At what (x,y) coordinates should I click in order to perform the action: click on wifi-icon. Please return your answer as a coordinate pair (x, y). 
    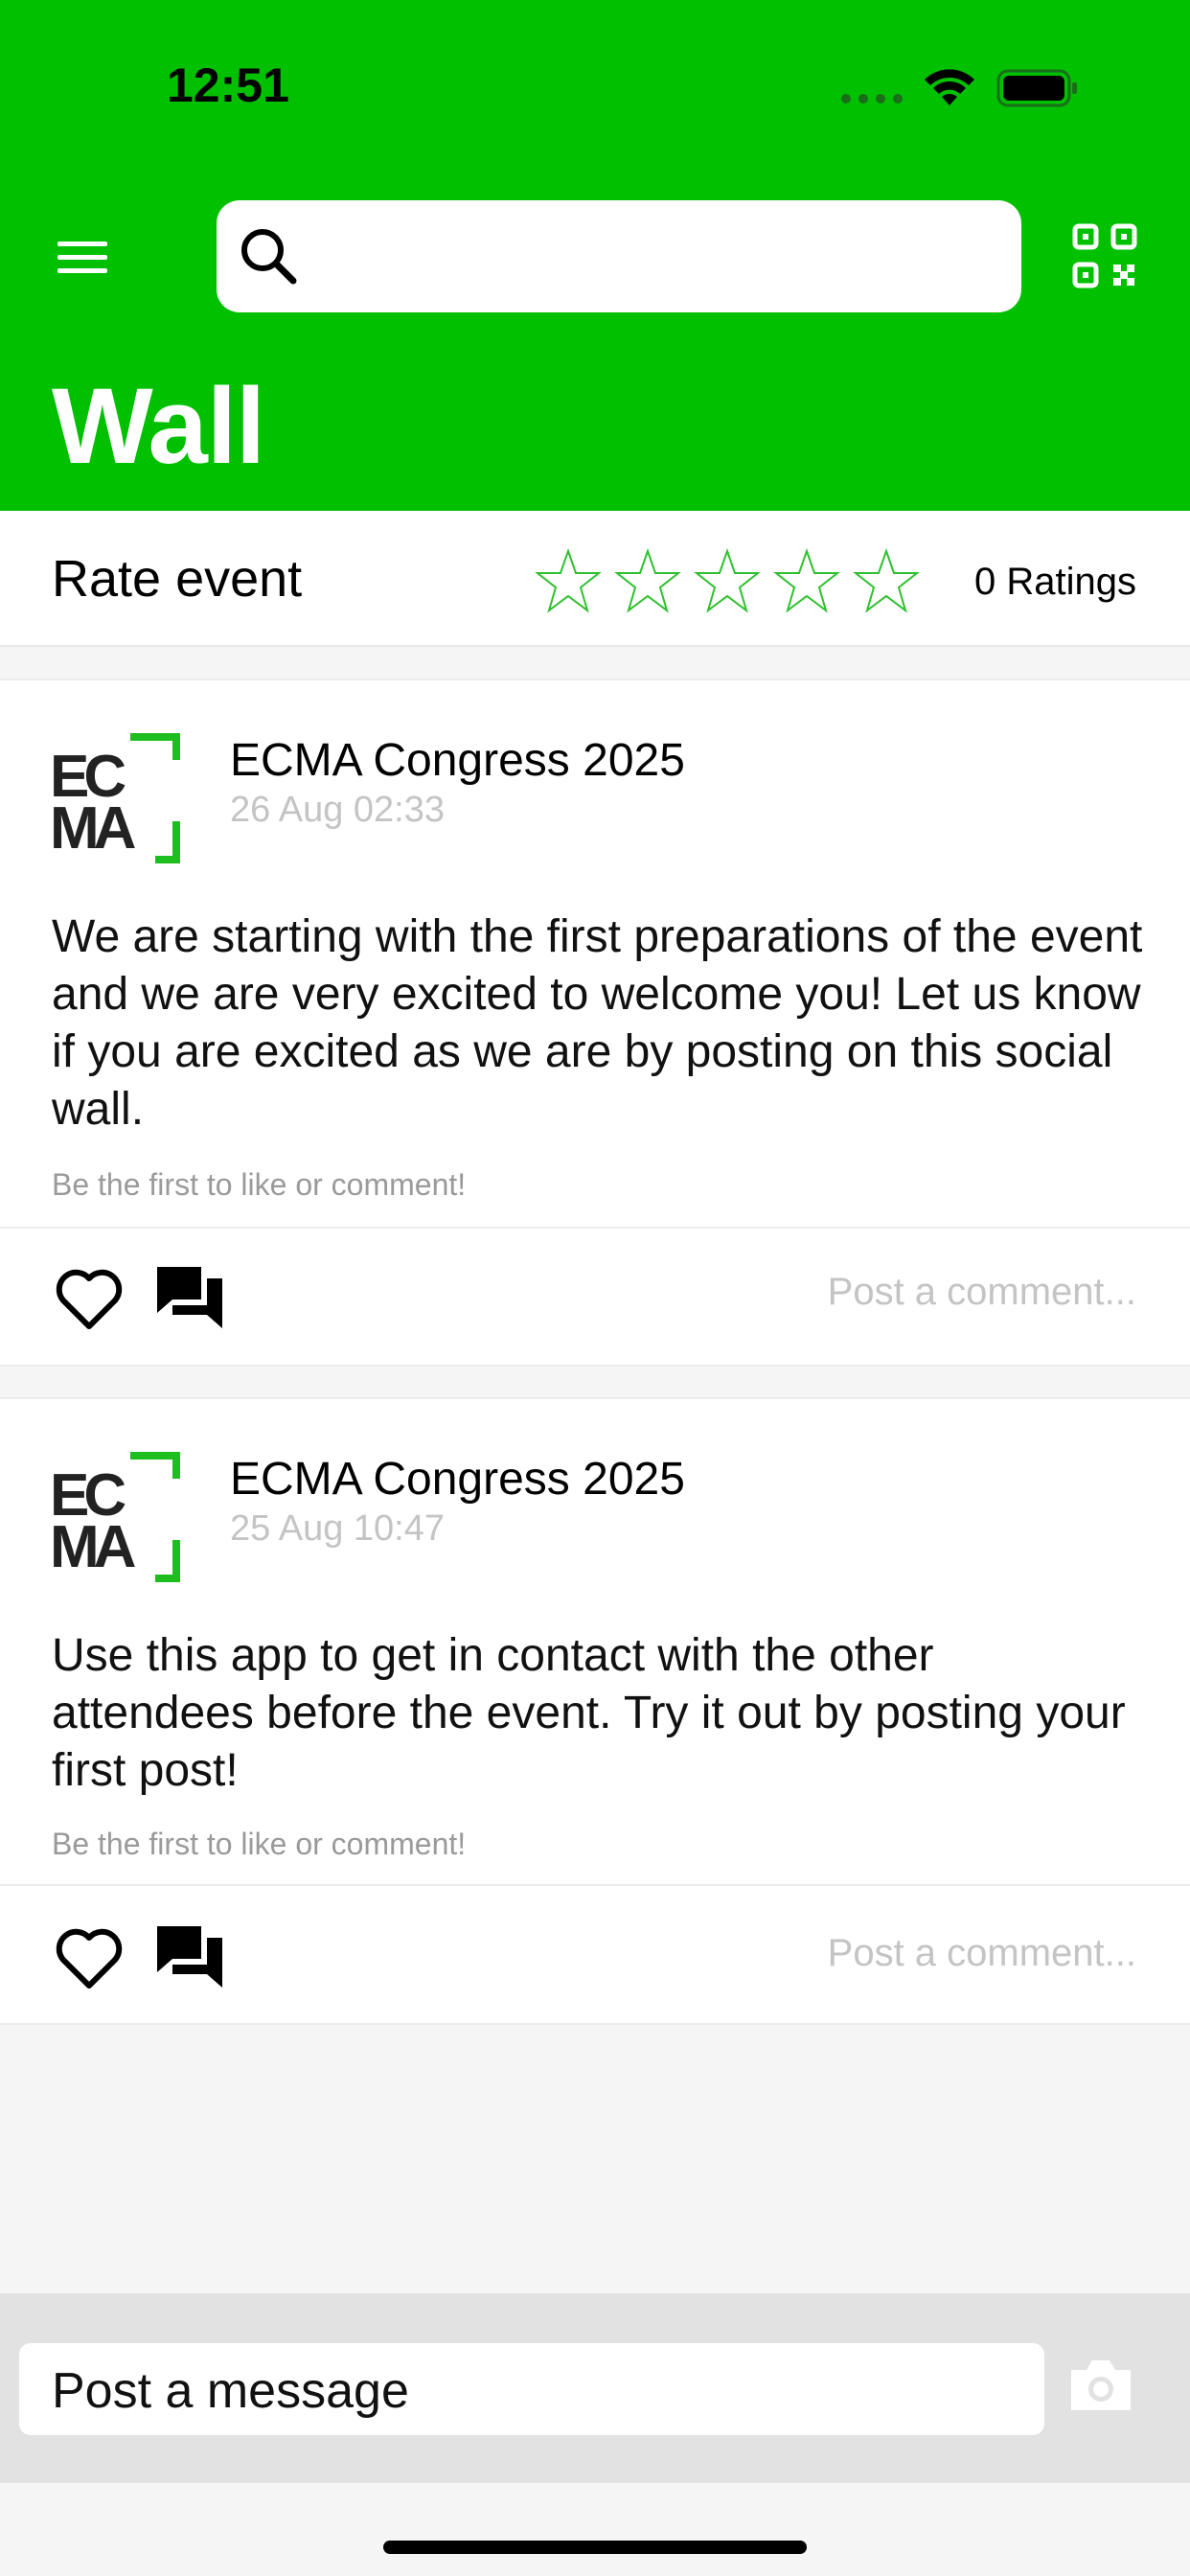
    Looking at the image, I should click on (950, 87).